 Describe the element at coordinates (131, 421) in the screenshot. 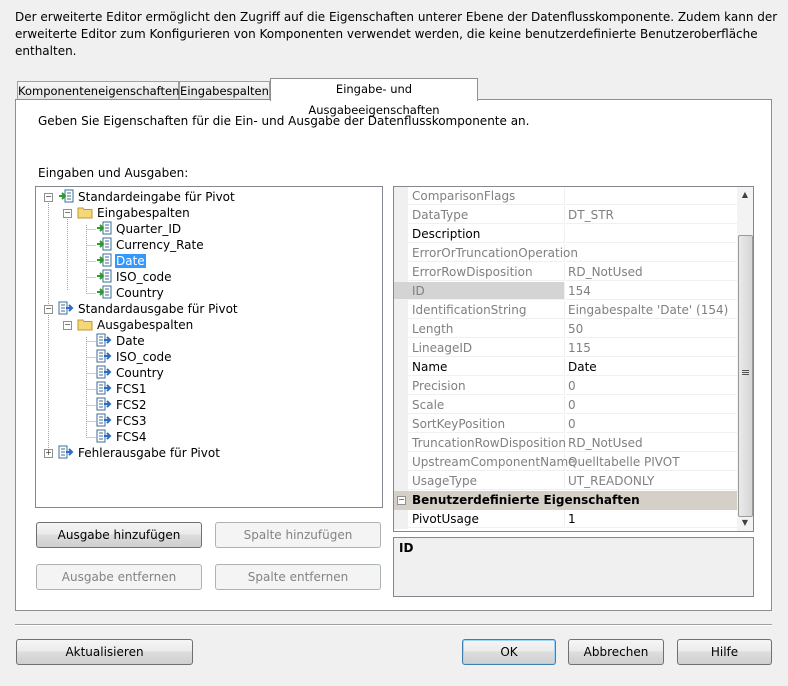

I see `tree-node-label: FCS3` at that location.